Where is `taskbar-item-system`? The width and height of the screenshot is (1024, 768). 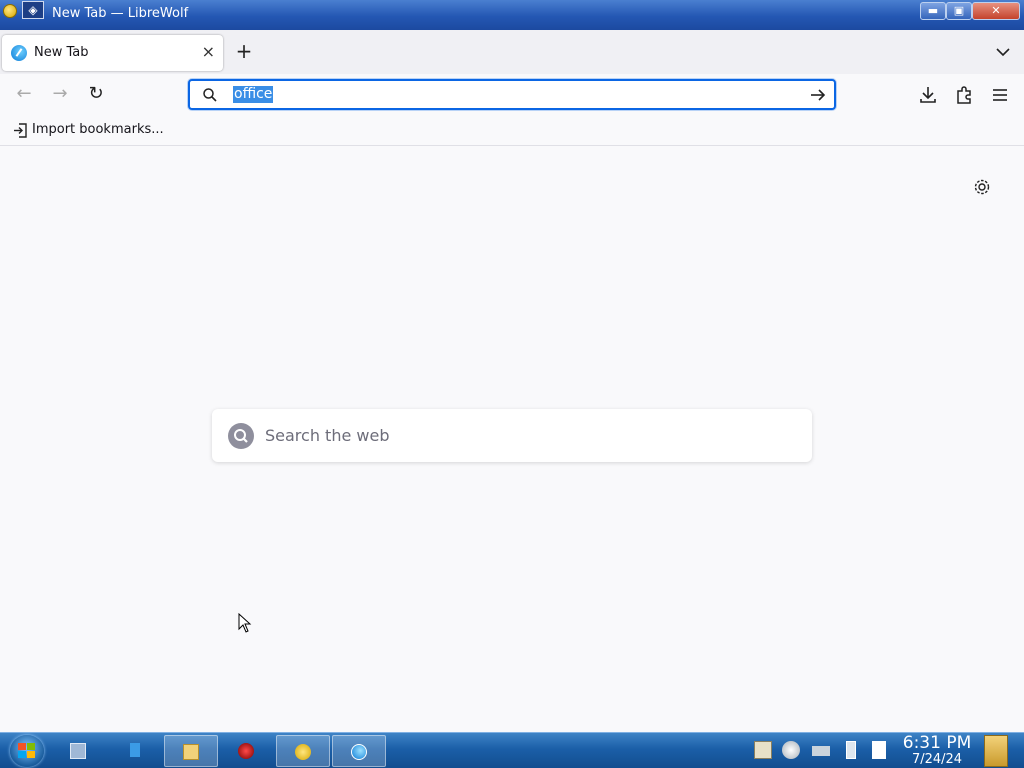 taskbar-item-system is located at coordinates (79, 751).